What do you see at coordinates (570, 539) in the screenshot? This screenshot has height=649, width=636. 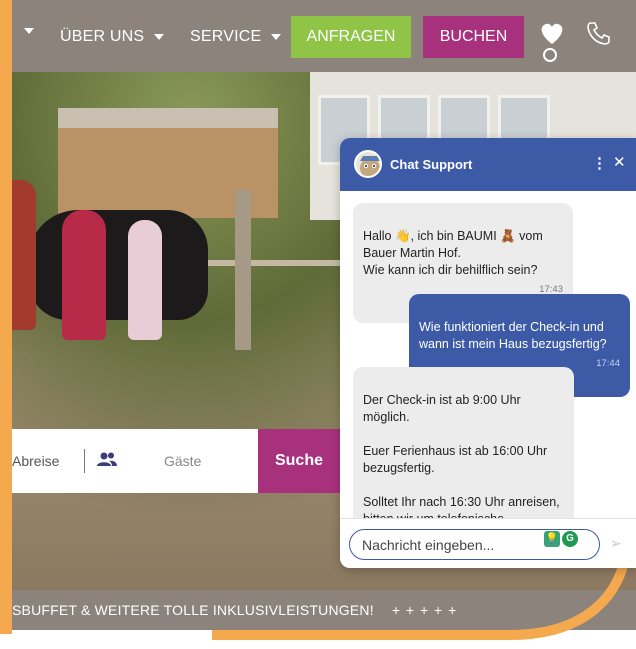 I see `grammar-check-icon: G` at bounding box center [570, 539].